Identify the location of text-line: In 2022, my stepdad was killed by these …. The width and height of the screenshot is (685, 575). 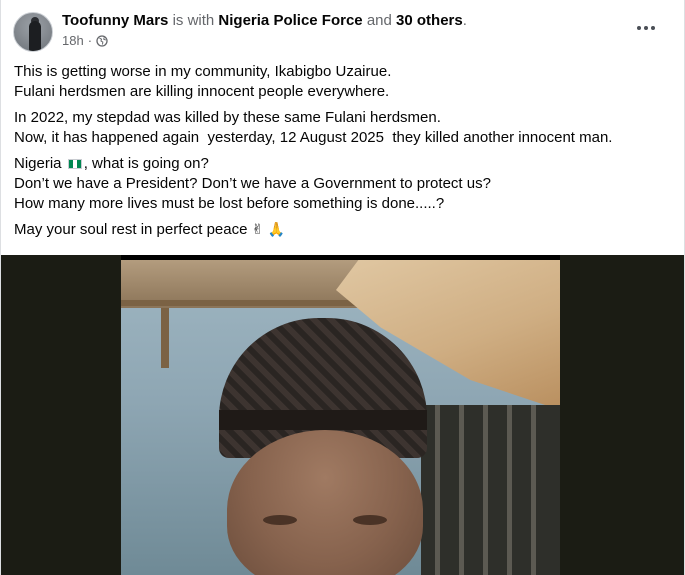
(227, 117).